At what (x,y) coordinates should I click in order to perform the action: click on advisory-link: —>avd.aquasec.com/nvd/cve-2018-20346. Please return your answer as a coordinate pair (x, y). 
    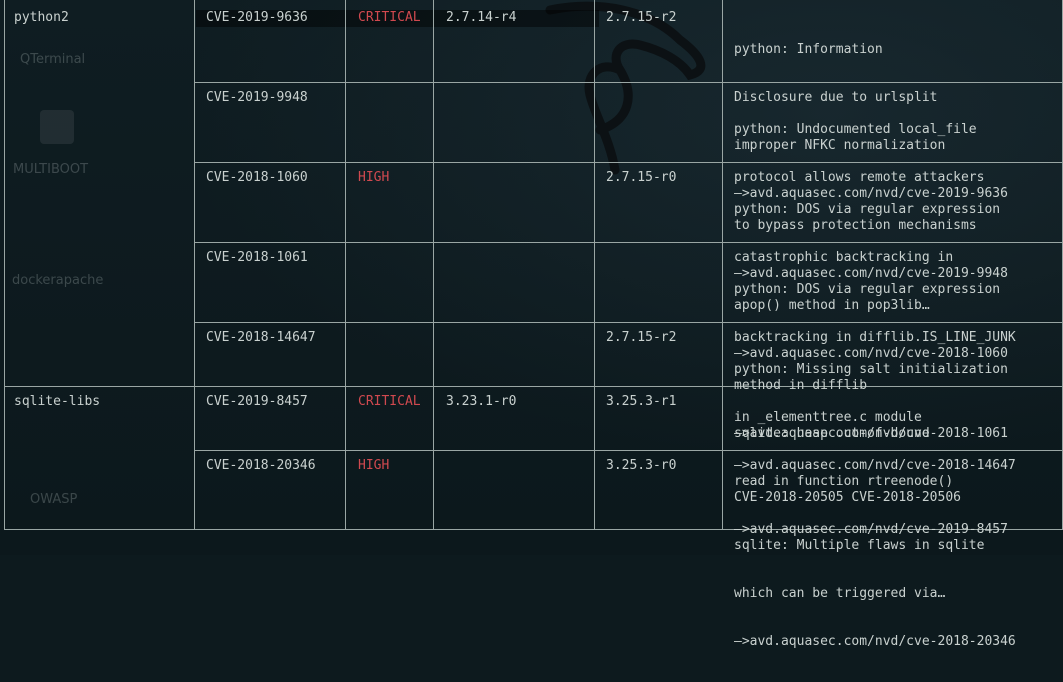
    Looking at the image, I should click on (875, 642).